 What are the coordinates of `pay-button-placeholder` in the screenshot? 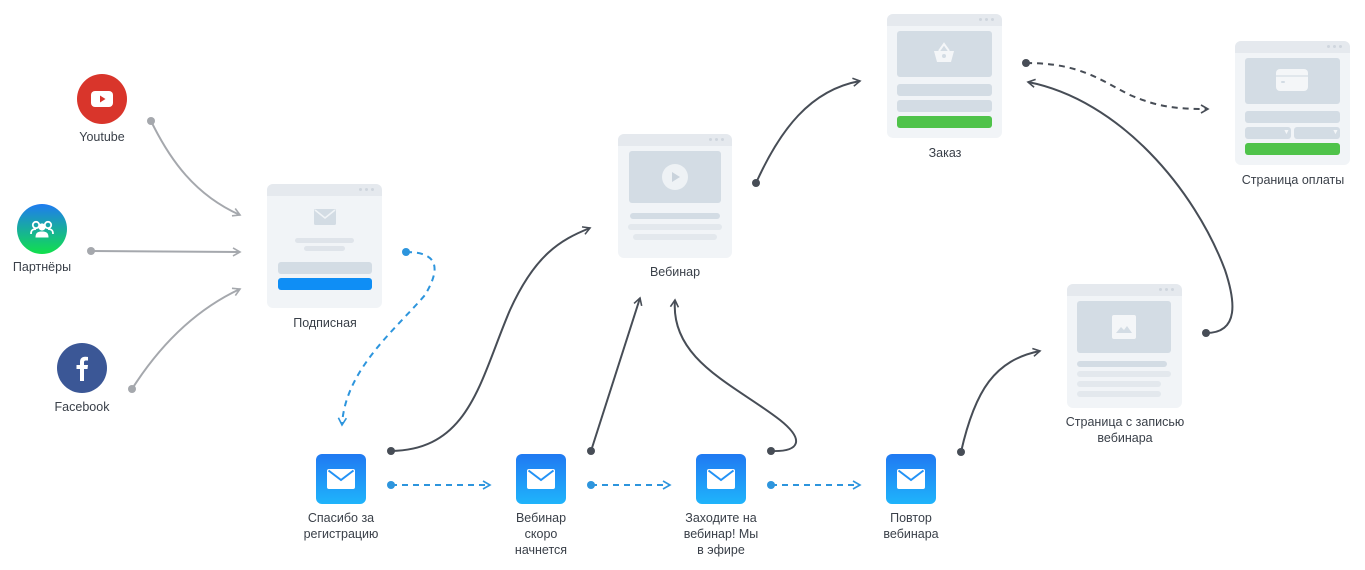 It's located at (1292, 149).